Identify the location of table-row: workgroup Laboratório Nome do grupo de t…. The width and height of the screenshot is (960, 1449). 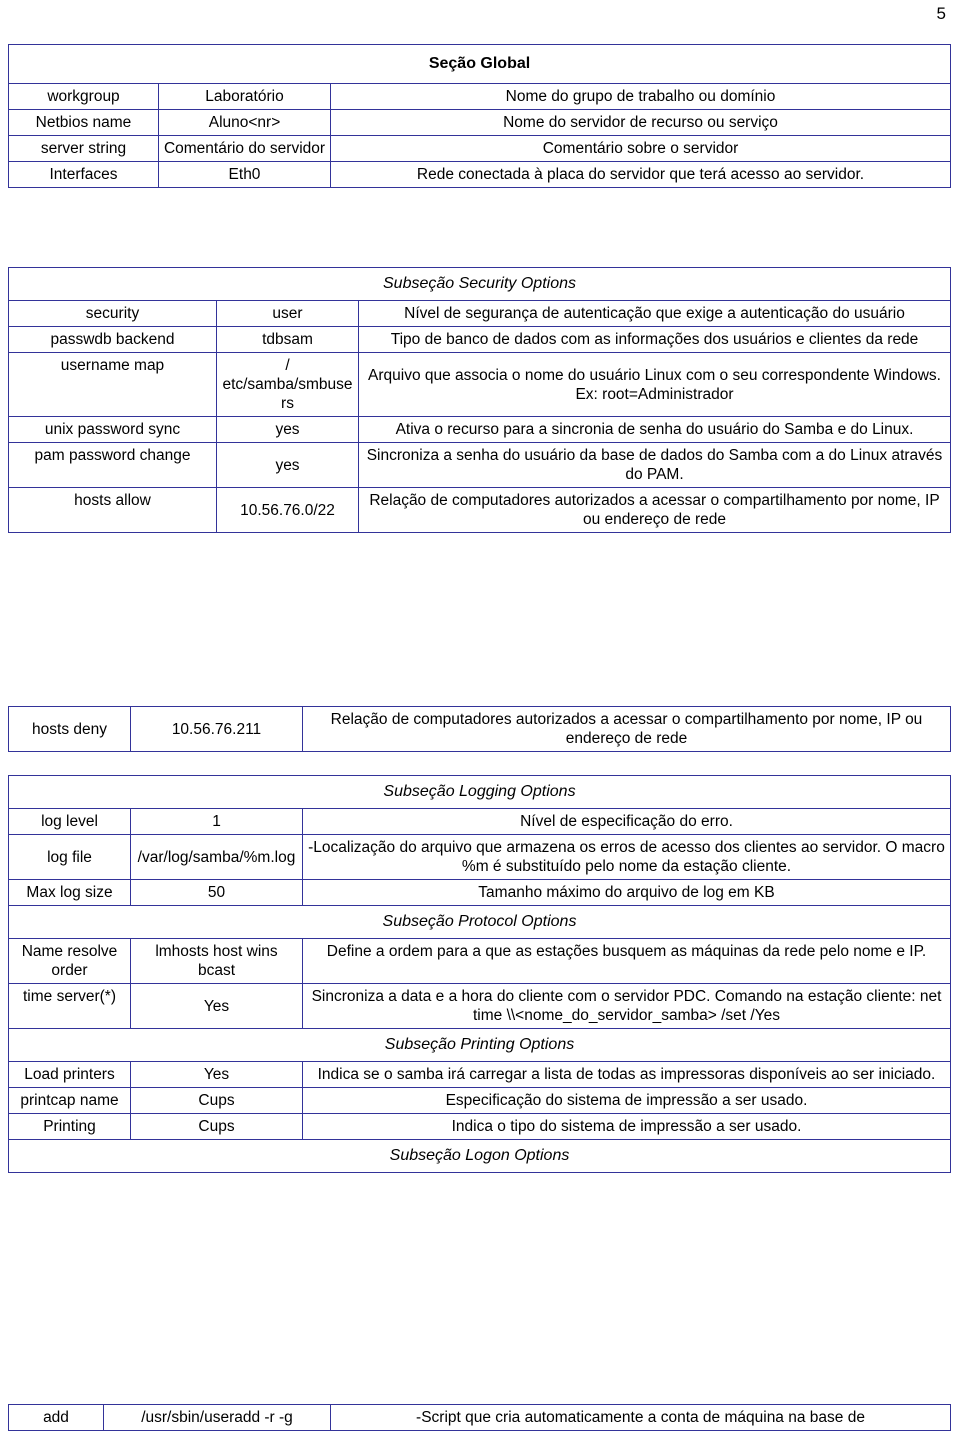
(480, 96).